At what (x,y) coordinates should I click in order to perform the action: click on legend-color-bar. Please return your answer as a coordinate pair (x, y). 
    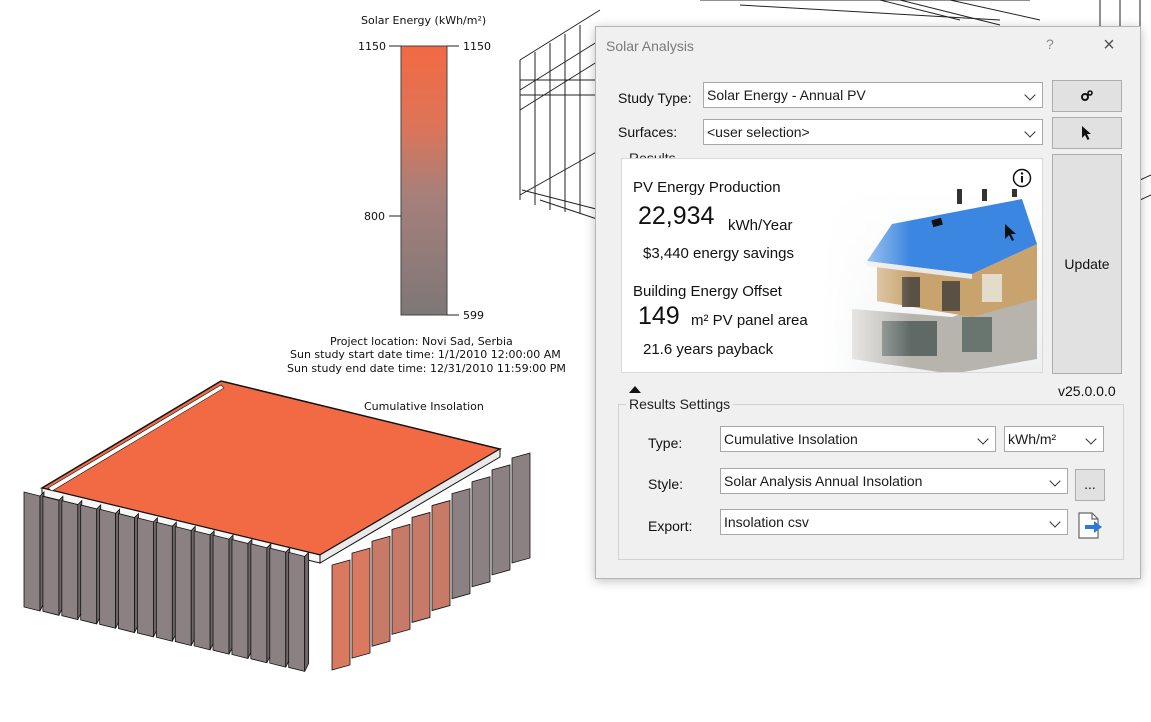
    Looking at the image, I should click on (424, 180).